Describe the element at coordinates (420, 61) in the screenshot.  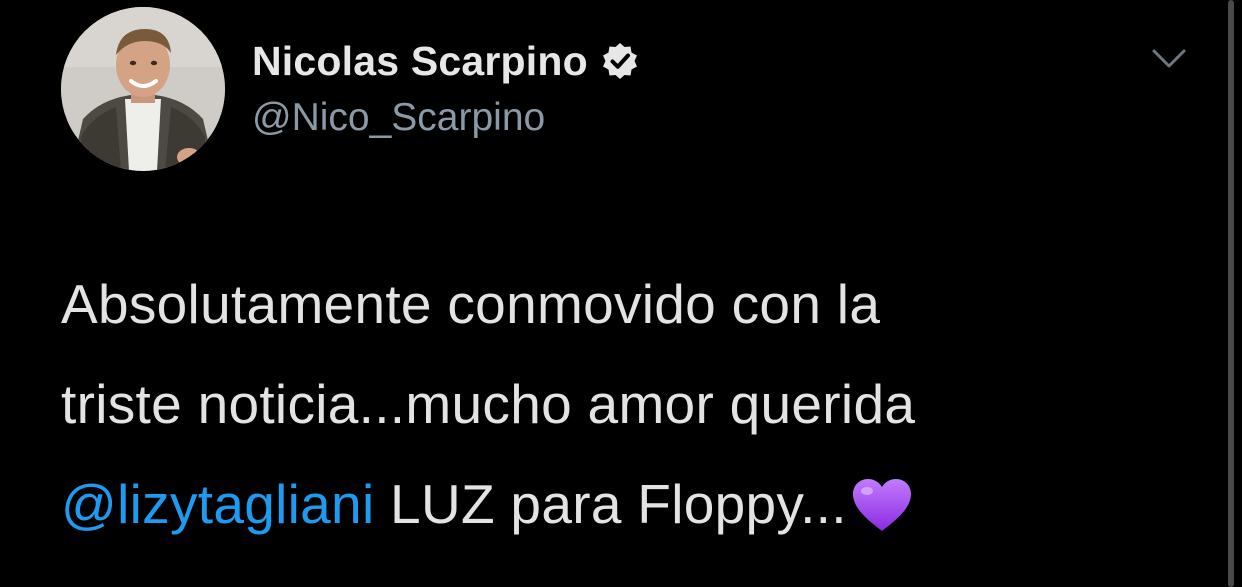
I see `display-name: Nicolas Scarpino` at that location.